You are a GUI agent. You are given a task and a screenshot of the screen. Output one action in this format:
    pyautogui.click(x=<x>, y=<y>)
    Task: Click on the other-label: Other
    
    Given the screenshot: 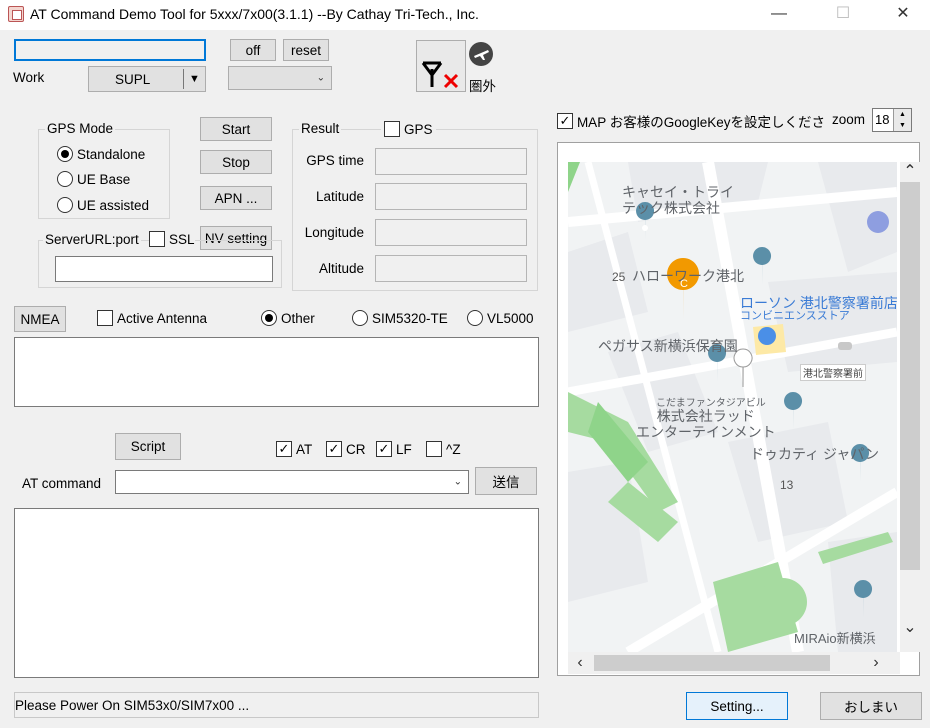 What is the action you would take?
    pyautogui.click(x=298, y=318)
    